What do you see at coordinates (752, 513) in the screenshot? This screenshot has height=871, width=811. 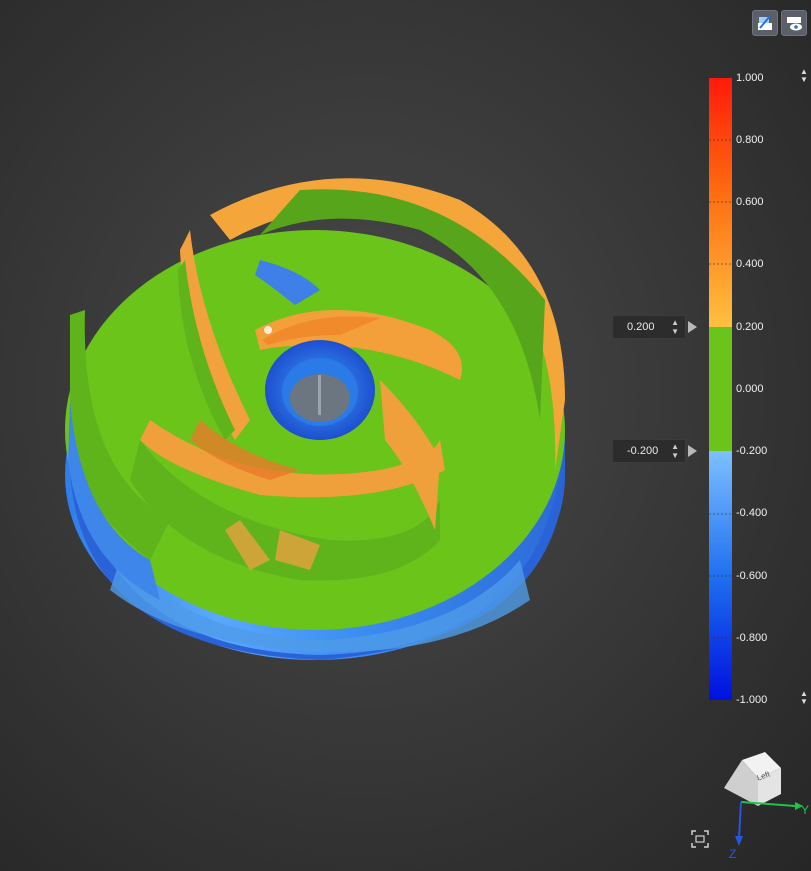 I see `tick-label: -0.400` at bounding box center [752, 513].